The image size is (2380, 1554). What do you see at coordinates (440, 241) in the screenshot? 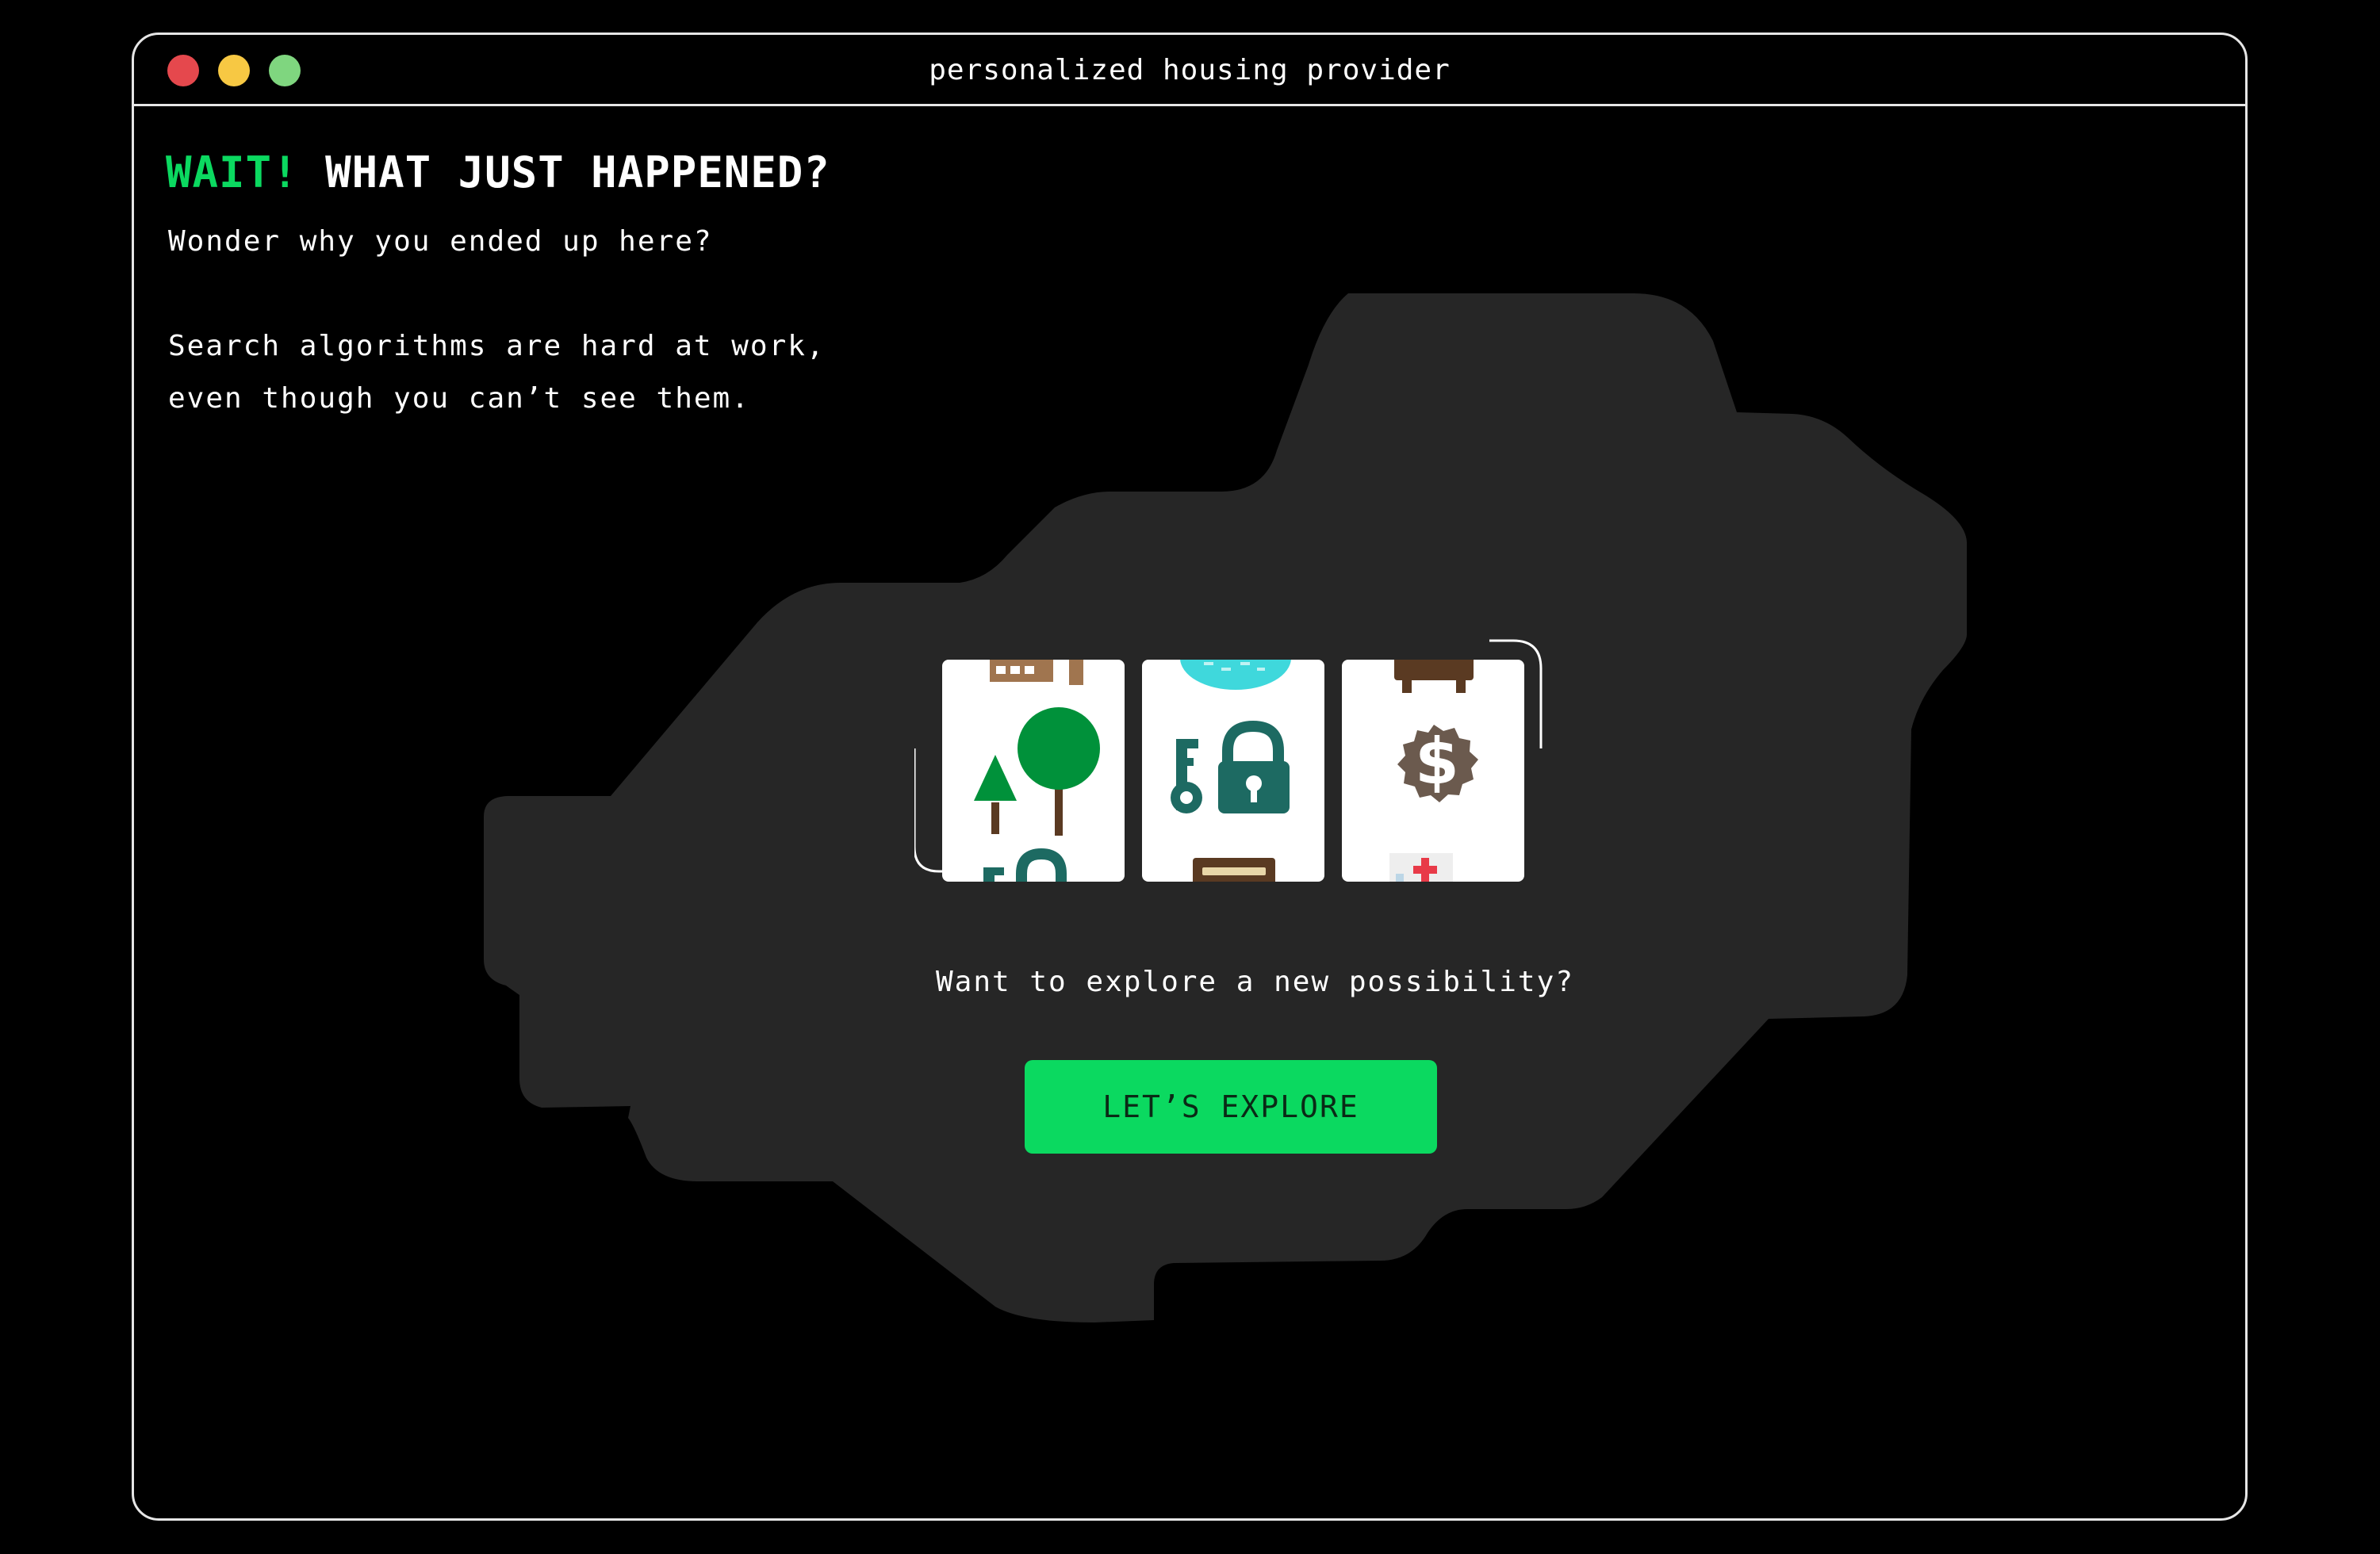
I see `intro-line-1: Wonder why you ended up here?` at bounding box center [440, 241].